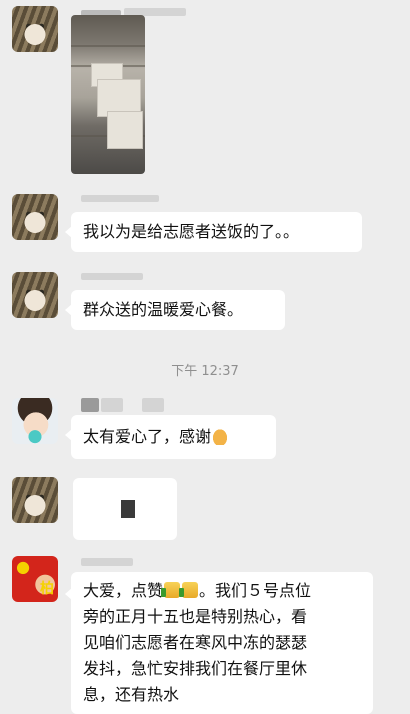 Image resolution: width=410 pixels, height=714 pixels. Describe the element at coordinates (191, 231) in the screenshot. I see `message-text: 我以为是给志愿者送饭的了。。` at that location.